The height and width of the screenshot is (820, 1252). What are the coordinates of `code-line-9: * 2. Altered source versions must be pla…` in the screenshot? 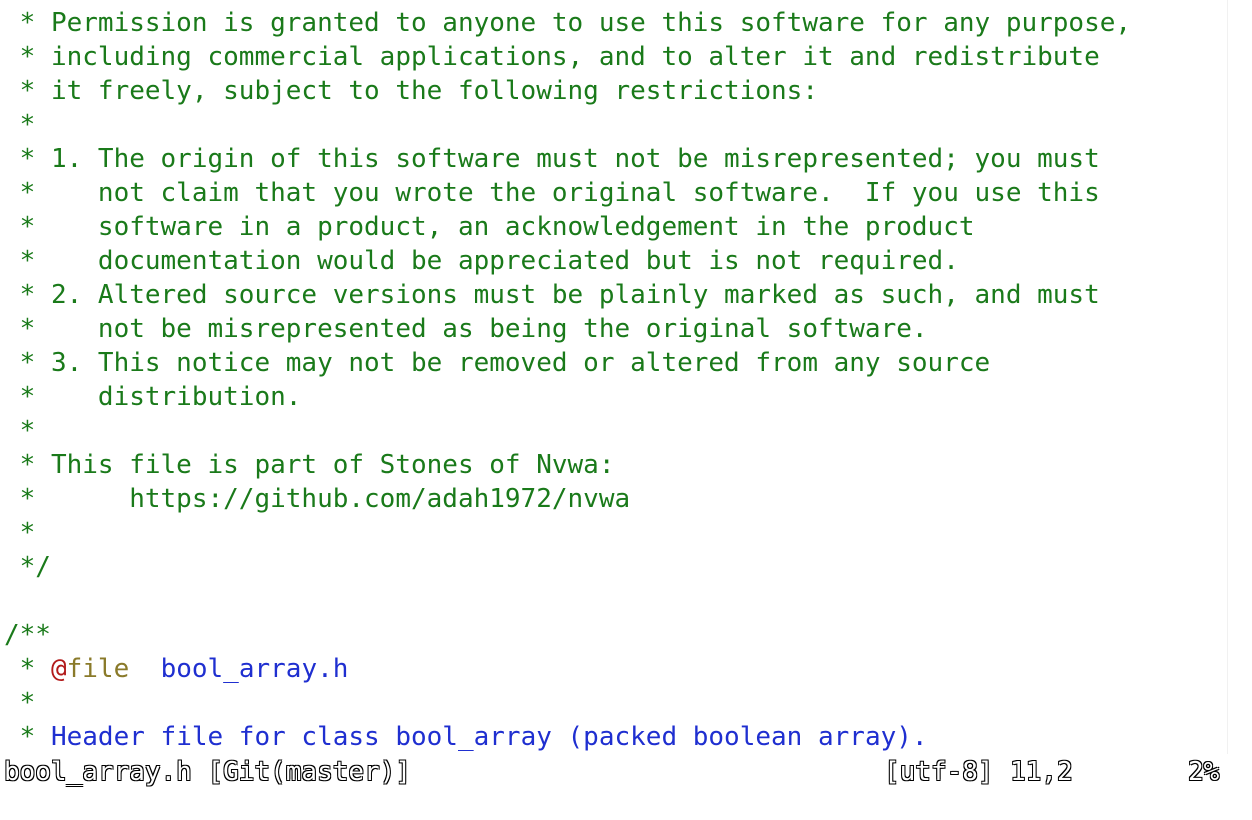 It's located at (552, 295).